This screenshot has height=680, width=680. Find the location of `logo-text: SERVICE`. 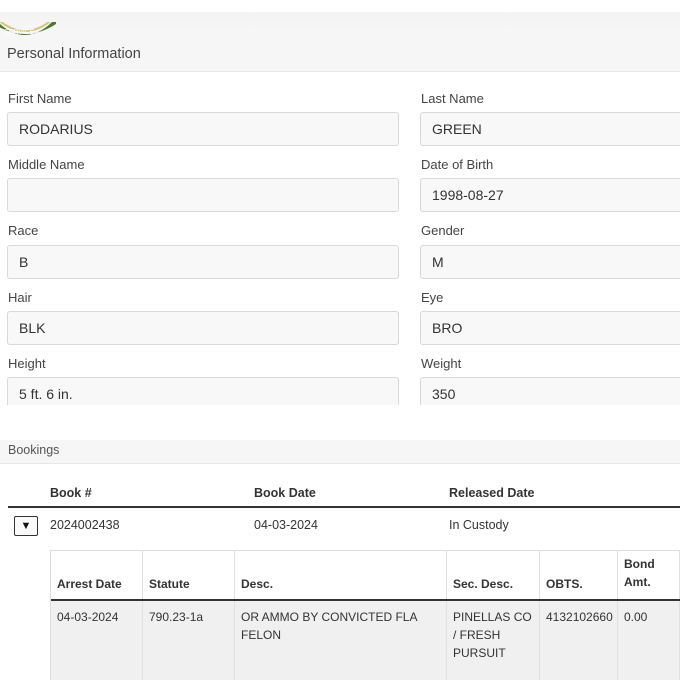

logo-text: SERVICE is located at coordinates (19, 32).